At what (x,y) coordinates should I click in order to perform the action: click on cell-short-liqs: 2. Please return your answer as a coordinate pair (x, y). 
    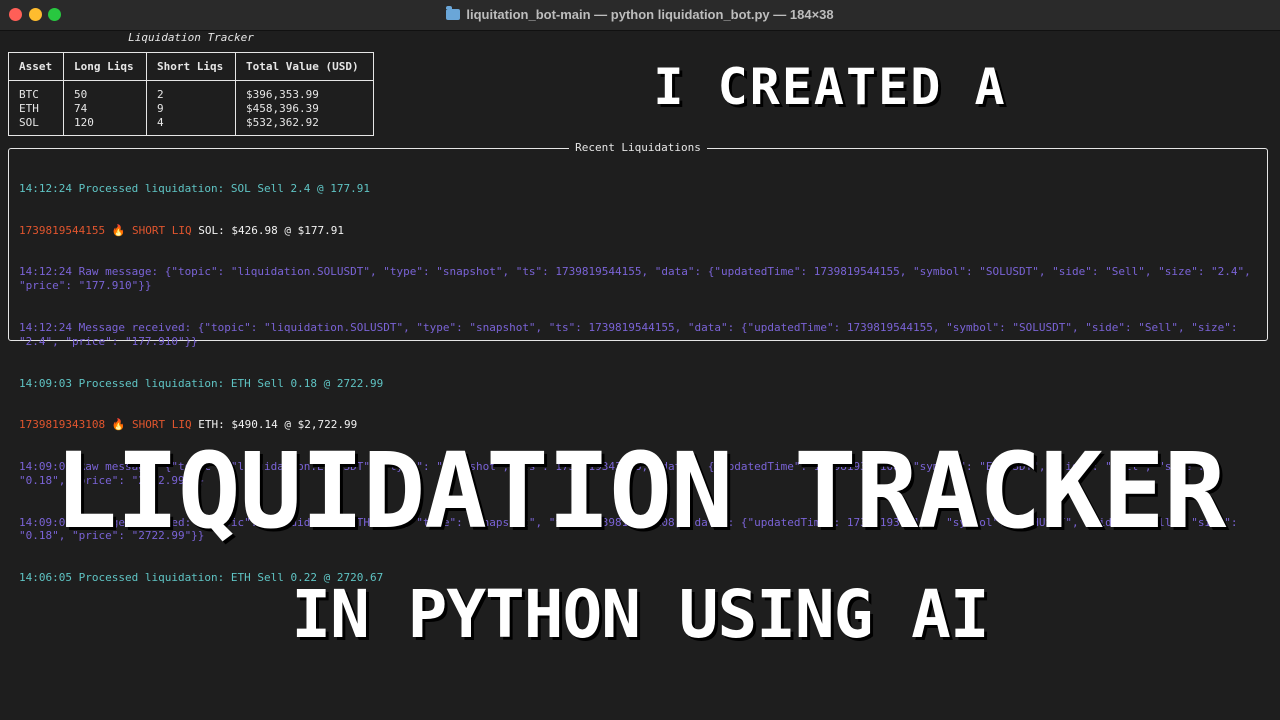
    Looking at the image, I should click on (191, 91).